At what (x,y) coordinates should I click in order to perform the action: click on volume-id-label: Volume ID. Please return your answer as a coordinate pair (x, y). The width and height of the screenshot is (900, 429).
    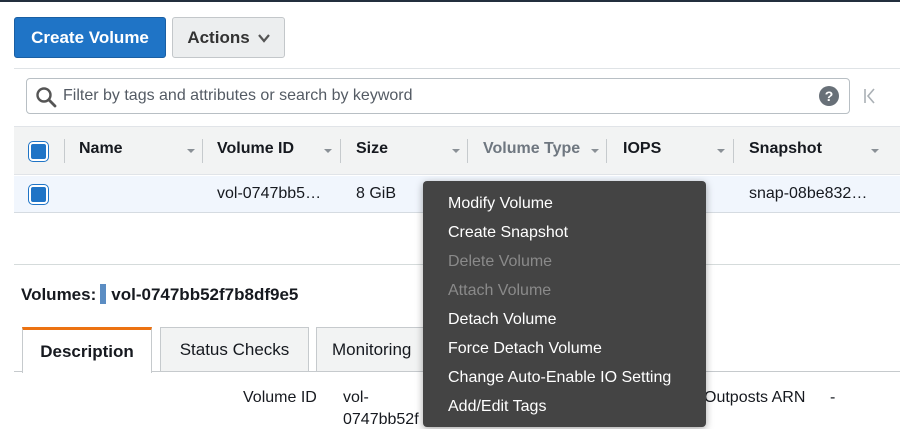
    Looking at the image, I should click on (280, 397).